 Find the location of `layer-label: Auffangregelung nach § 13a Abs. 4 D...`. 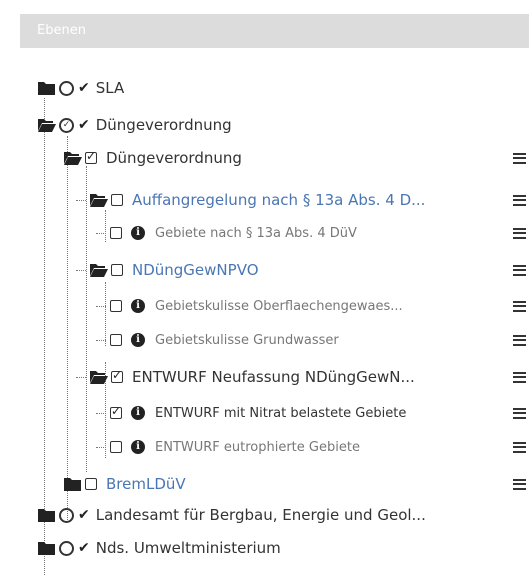

layer-label: Auffangregelung nach § 13a Abs. 4 D... is located at coordinates (278, 200).